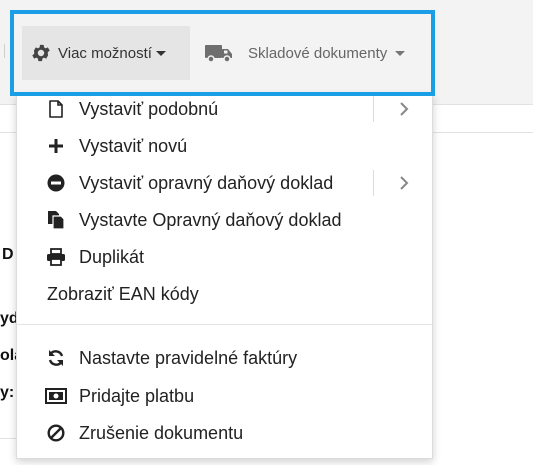  I want to click on stock-documents-button: Skladové dokumenty, so click(308, 53).